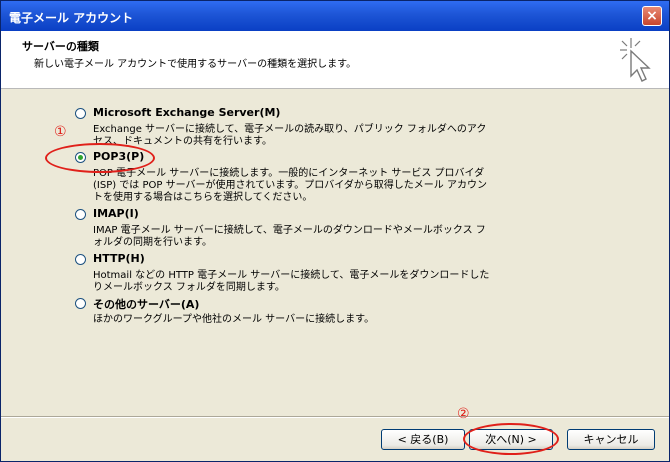 The width and height of the screenshot is (670, 462). What do you see at coordinates (463, 414) in the screenshot?
I see `callout-number-2: ②` at bounding box center [463, 414].